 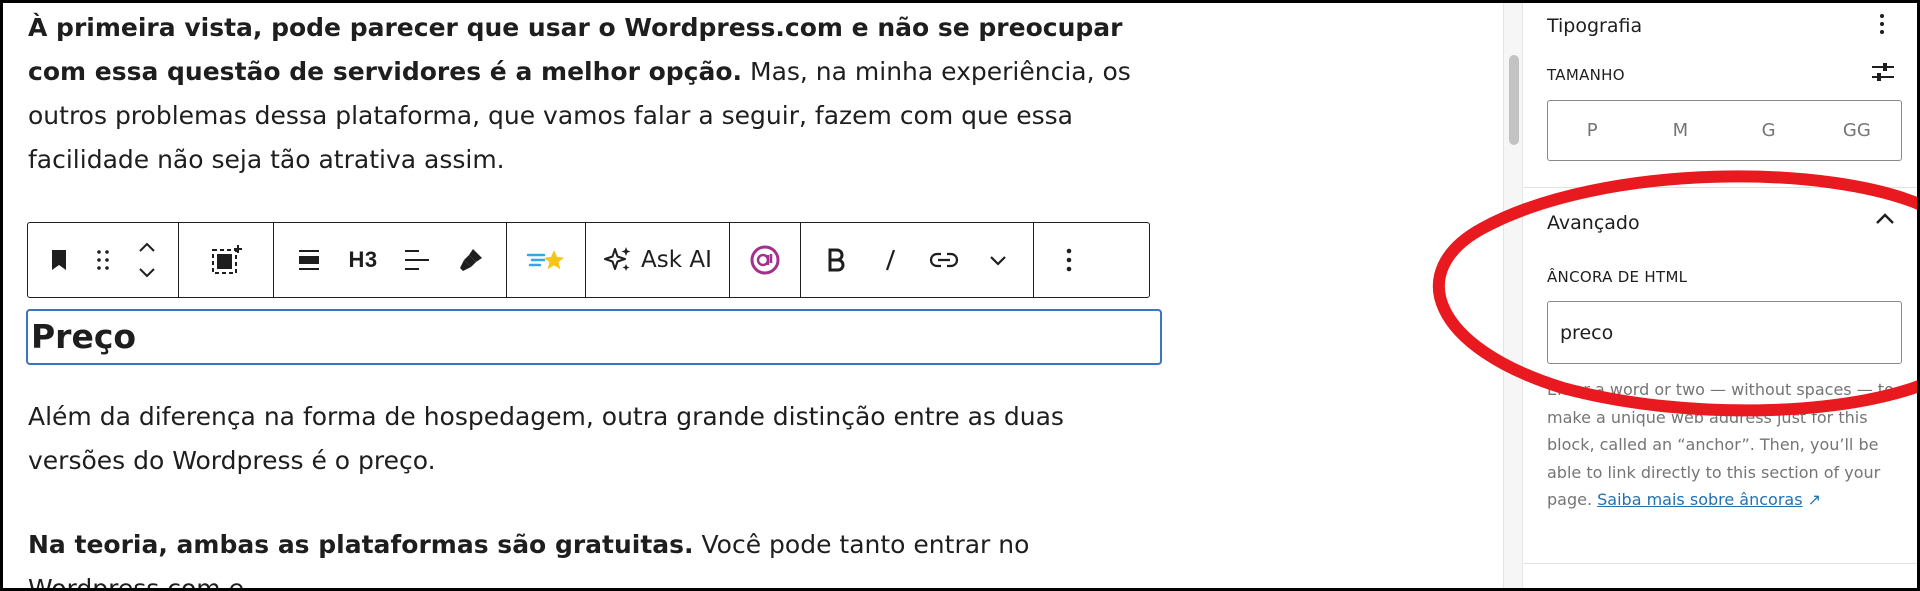 I want to click on toolbar-group-more, so click(x=1069, y=260).